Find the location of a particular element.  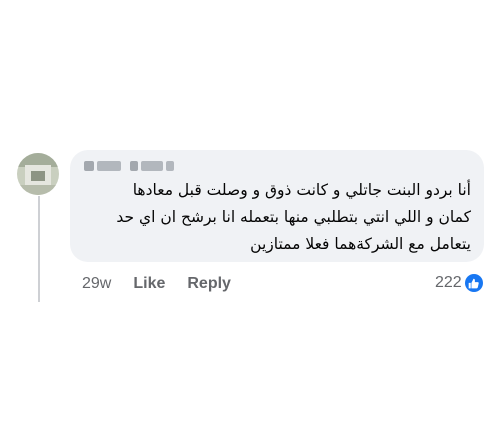

reaction-summary: 222 is located at coordinates (459, 283).